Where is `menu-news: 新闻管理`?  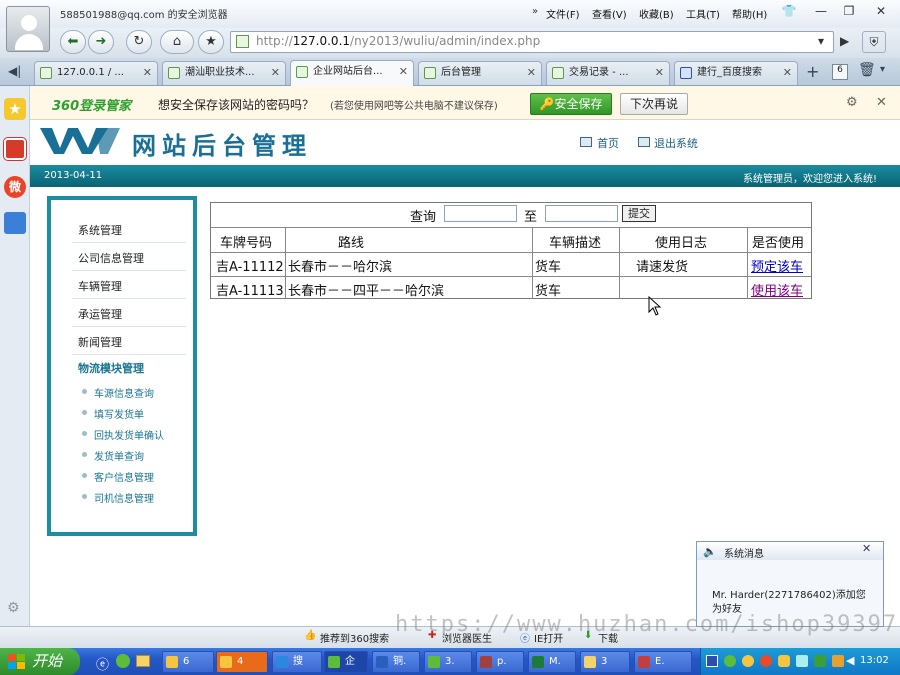 menu-news: 新闻管理 is located at coordinates (100, 342).